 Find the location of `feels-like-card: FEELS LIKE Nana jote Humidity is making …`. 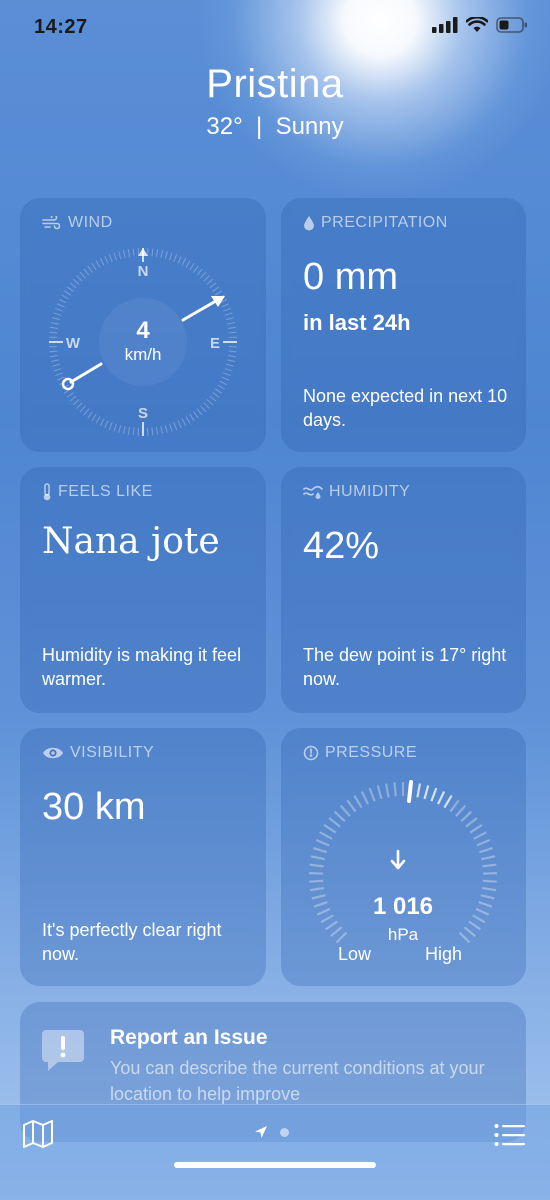

feels-like-card: FEELS LIKE Nana jote Humidity is making … is located at coordinates (143, 590).